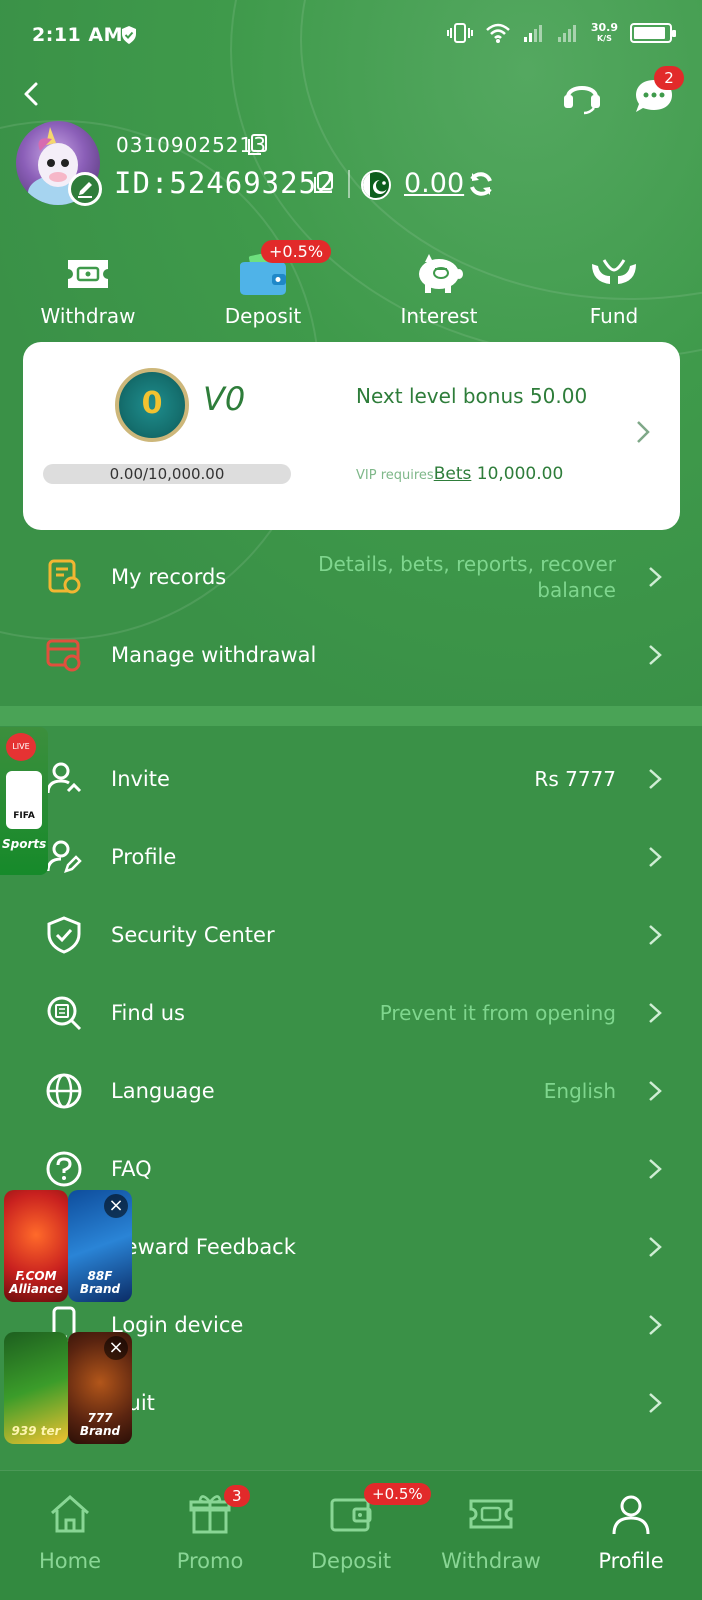 Image resolution: width=702 pixels, height=1600 pixels. I want to click on fund-action: Fund, so click(614, 290).